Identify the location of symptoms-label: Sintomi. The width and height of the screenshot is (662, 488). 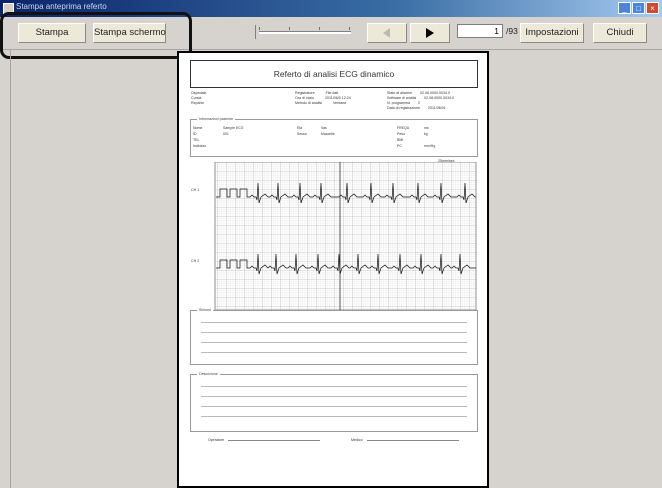
(205, 310).